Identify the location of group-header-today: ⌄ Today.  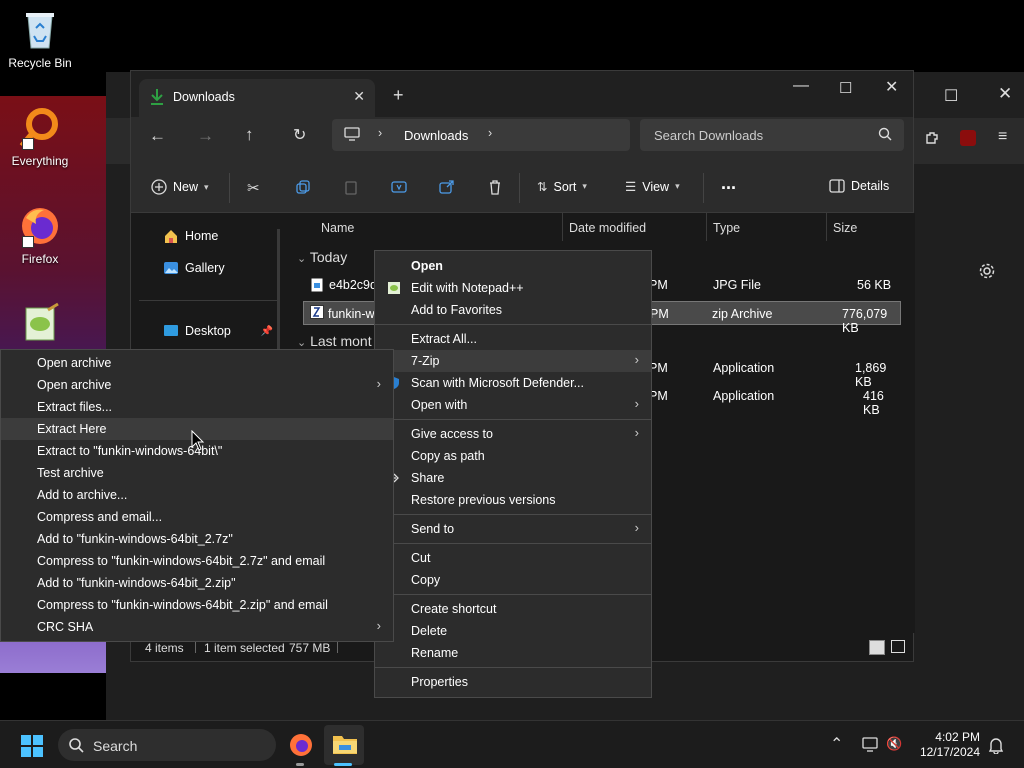
(322, 257).